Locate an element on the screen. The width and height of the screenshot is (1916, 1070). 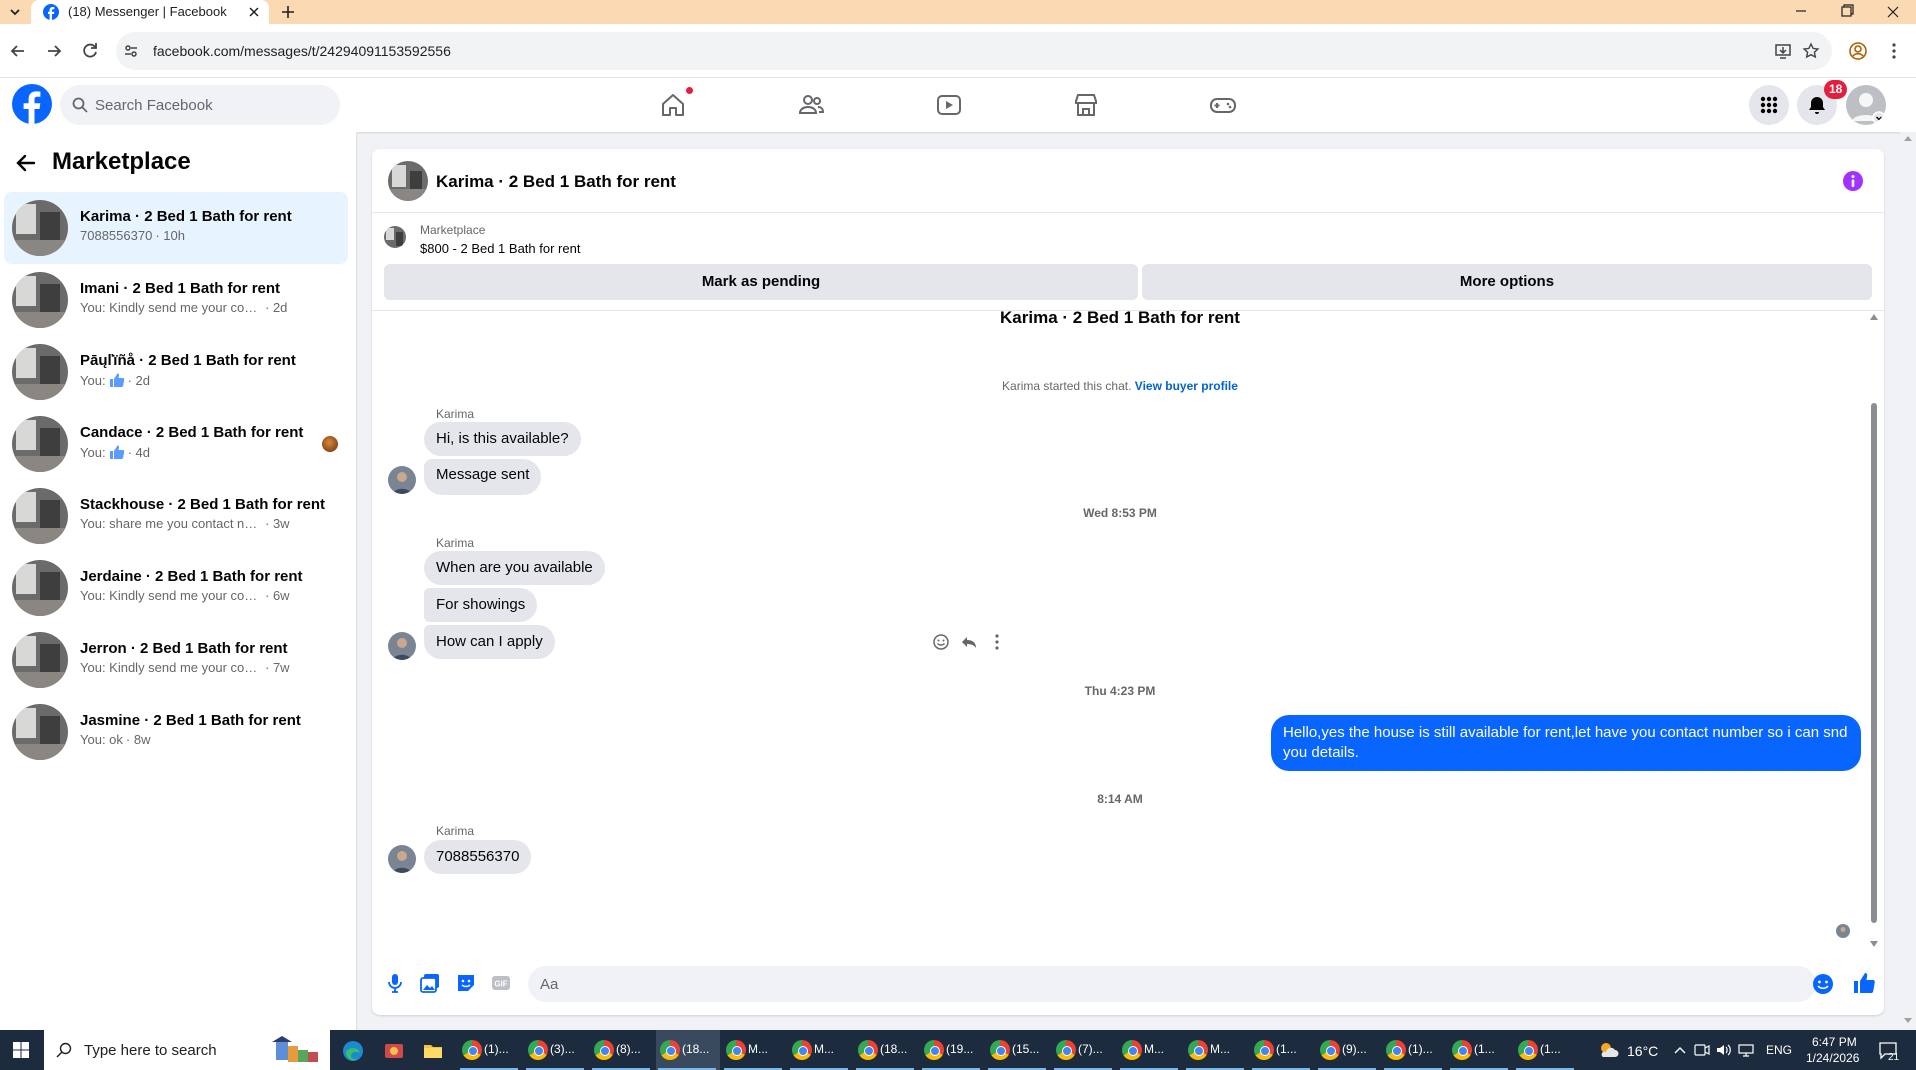
view-buyer-profile-link: View buyer profile is located at coordinates (1186, 386).